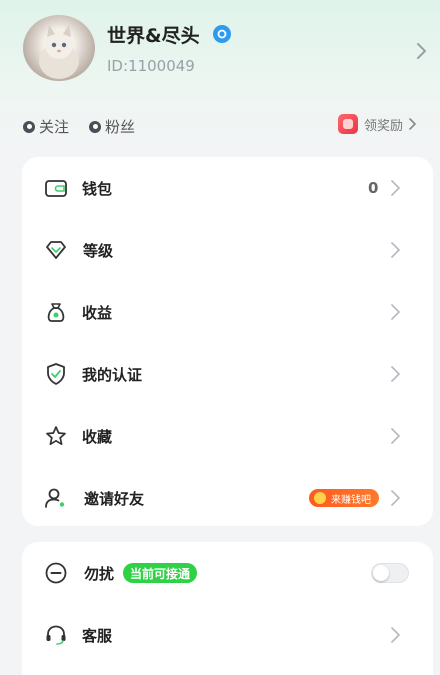 This screenshot has height=675, width=440. Describe the element at coordinates (56, 312) in the screenshot. I see `money-bag-icon` at that location.